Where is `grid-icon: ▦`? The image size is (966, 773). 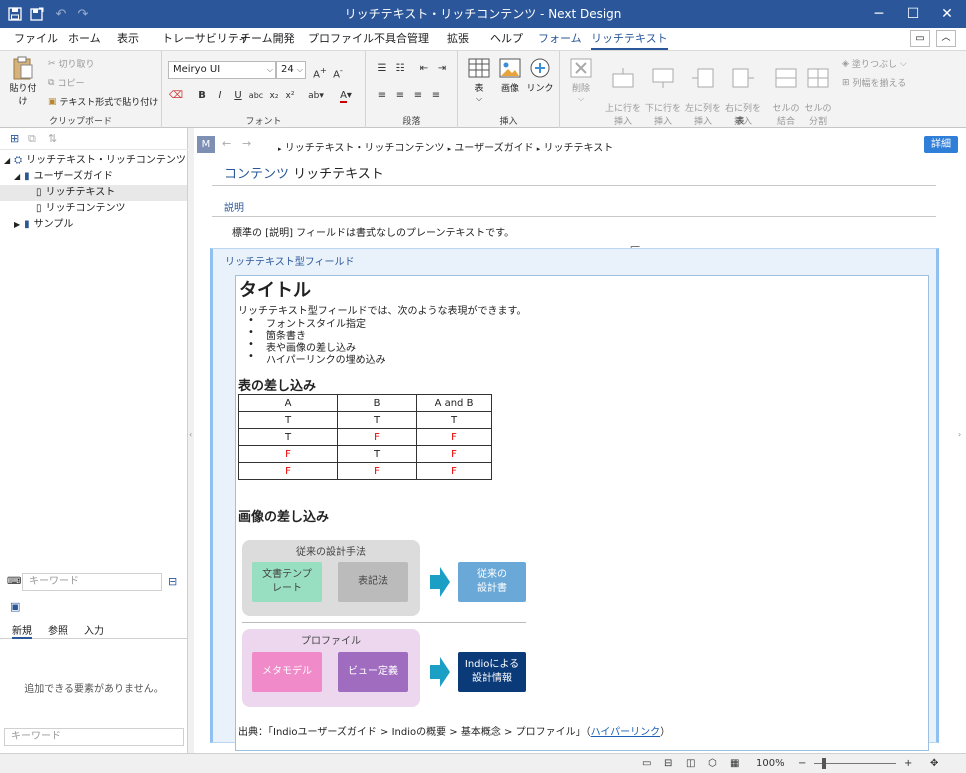 grid-icon: ▦ is located at coordinates (734, 764).